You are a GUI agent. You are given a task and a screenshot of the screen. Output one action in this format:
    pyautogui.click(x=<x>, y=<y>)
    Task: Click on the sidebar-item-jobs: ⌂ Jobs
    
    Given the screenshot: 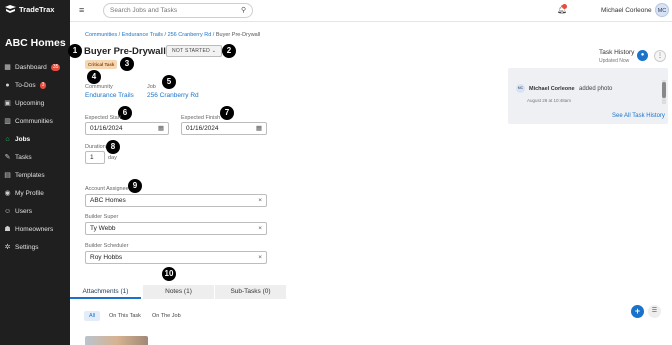 What is the action you would take?
    pyautogui.click(x=35, y=139)
    